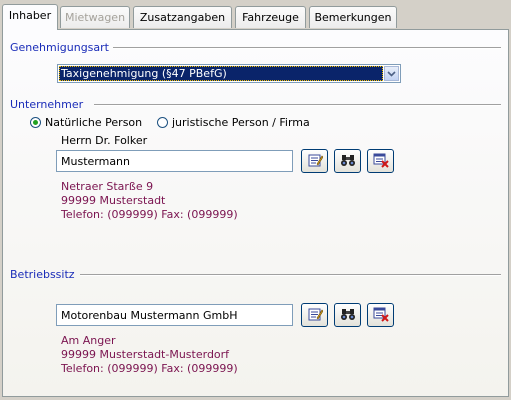 This screenshot has height=400, width=511. What do you see at coordinates (107, 186) in the screenshot?
I see `unternehmer-street: Netraer Starße 9` at bounding box center [107, 186].